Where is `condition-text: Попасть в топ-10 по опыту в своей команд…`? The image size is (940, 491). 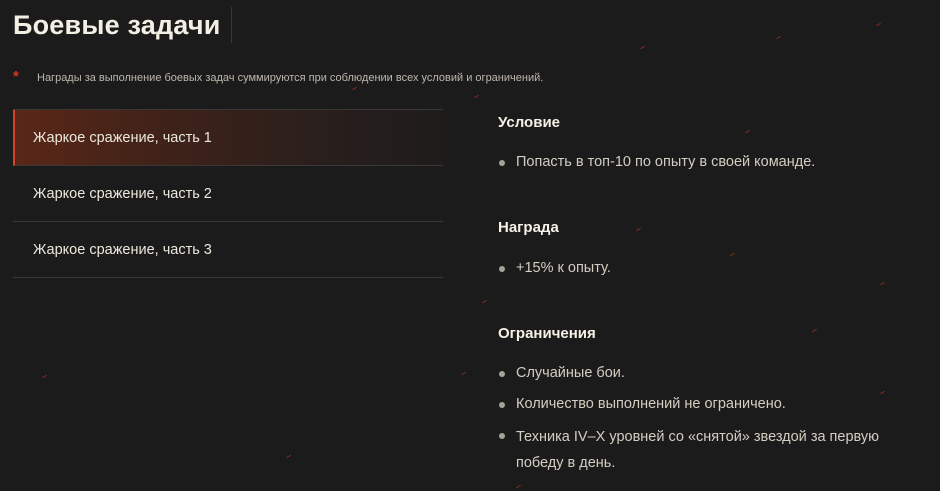 condition-text: Попасть в топ-10 по опыту в своей команд… is located at coordinates (666, 162).